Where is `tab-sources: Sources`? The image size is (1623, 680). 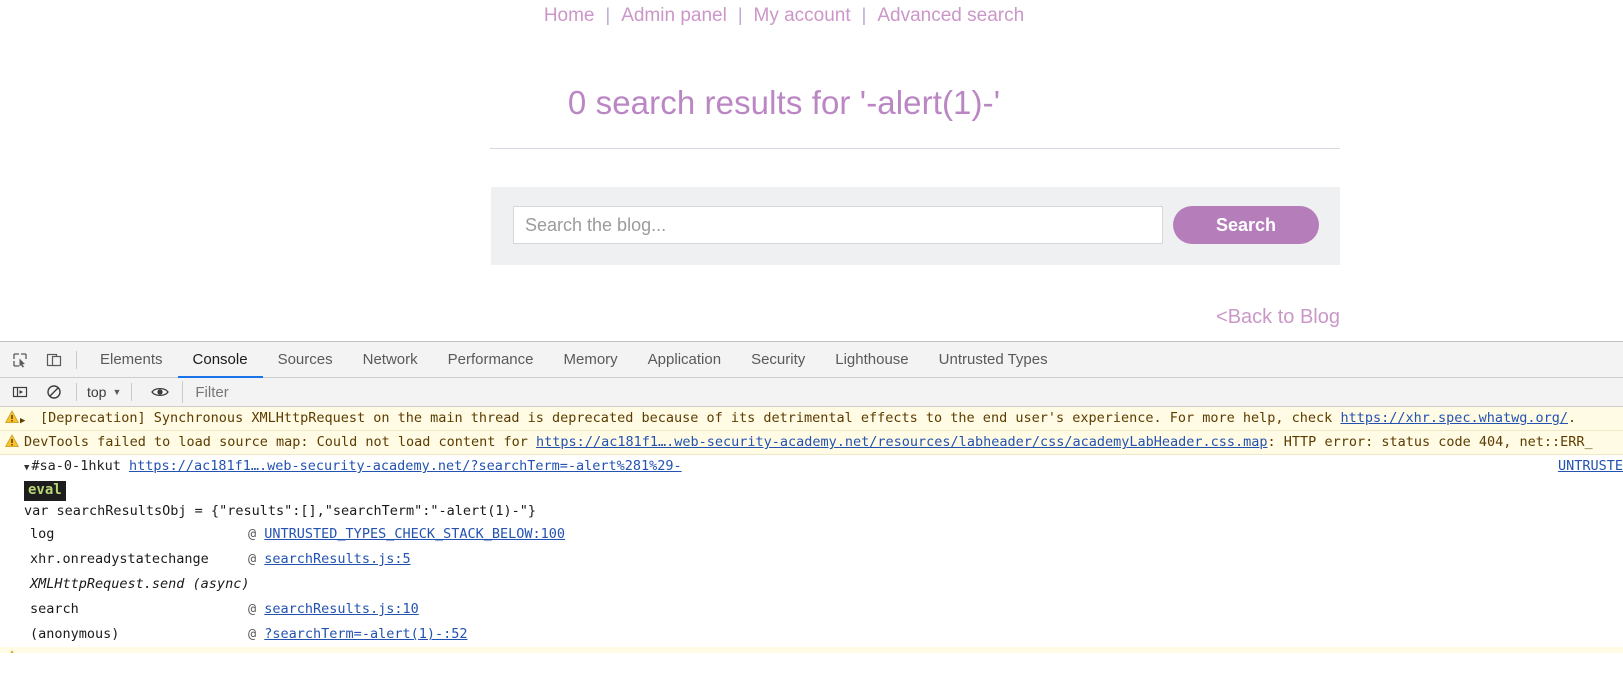 tab-sources: Sources is located at coordinates (305, 360).